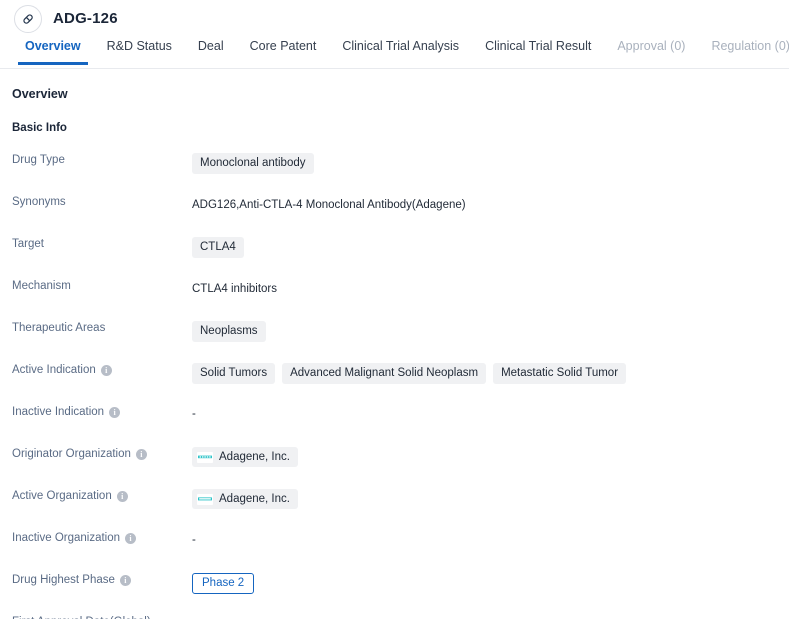 This screenshot has width=789, height=619. What do you see at coordinates (229, 331) in the screenshot?
I see `chip-therapeutic-area: Neoplasms` at bounding box center [229, 331].